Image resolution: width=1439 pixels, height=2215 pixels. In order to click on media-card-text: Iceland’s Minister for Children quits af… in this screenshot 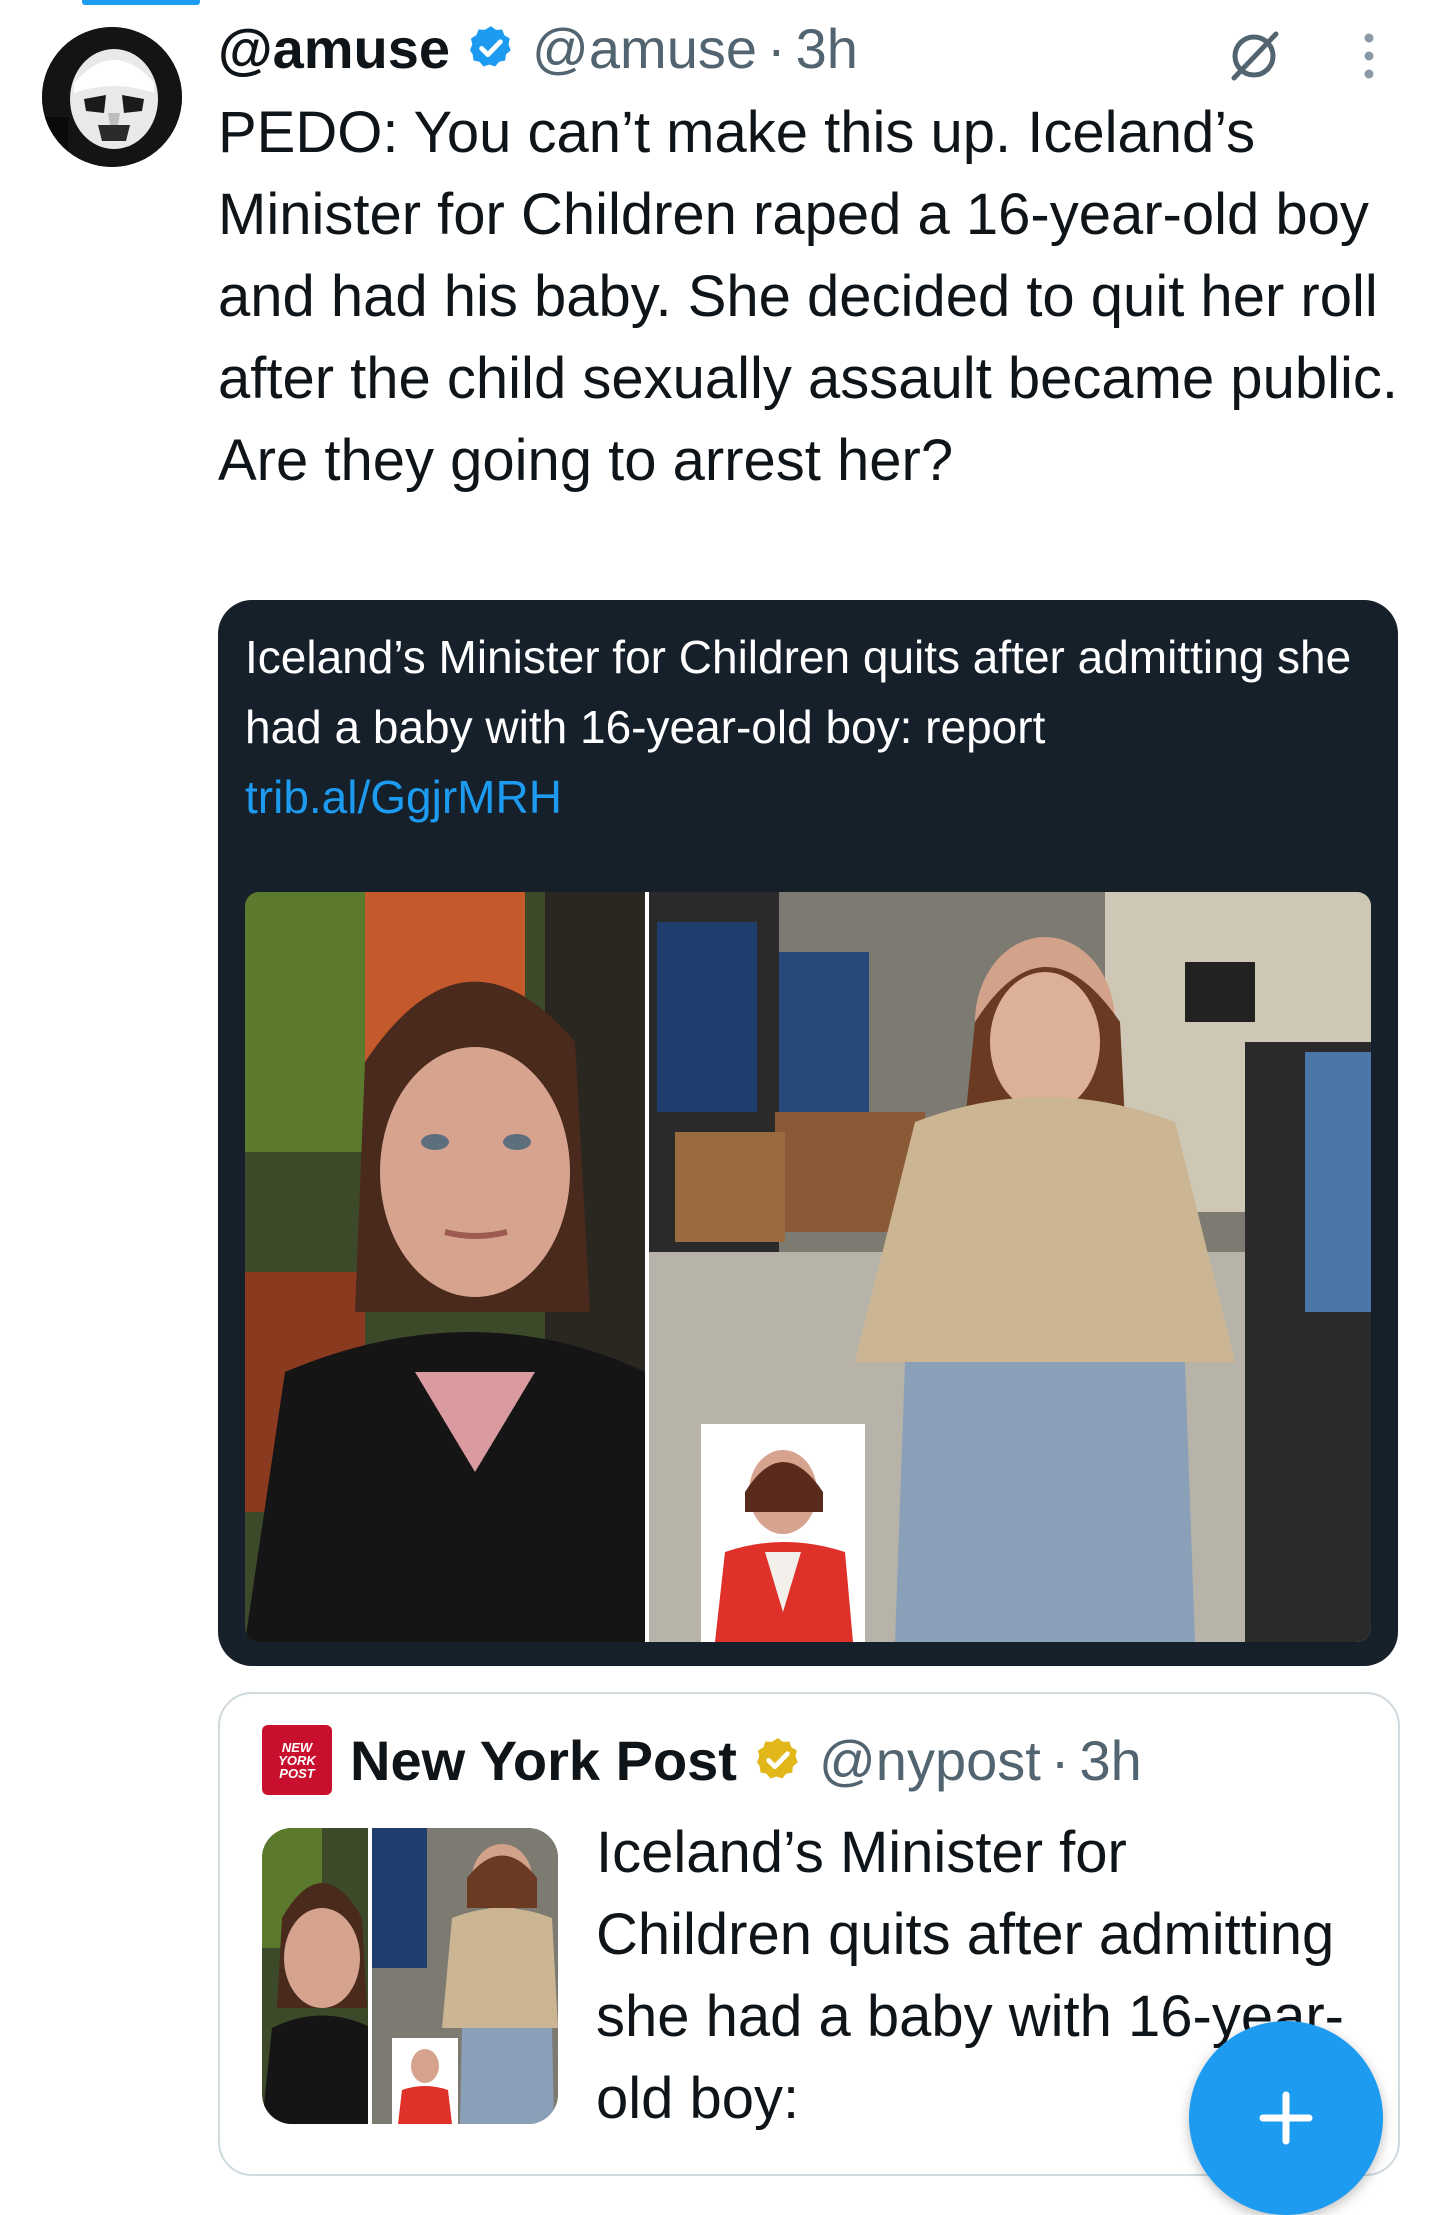, I will do `click(805, 727)`.